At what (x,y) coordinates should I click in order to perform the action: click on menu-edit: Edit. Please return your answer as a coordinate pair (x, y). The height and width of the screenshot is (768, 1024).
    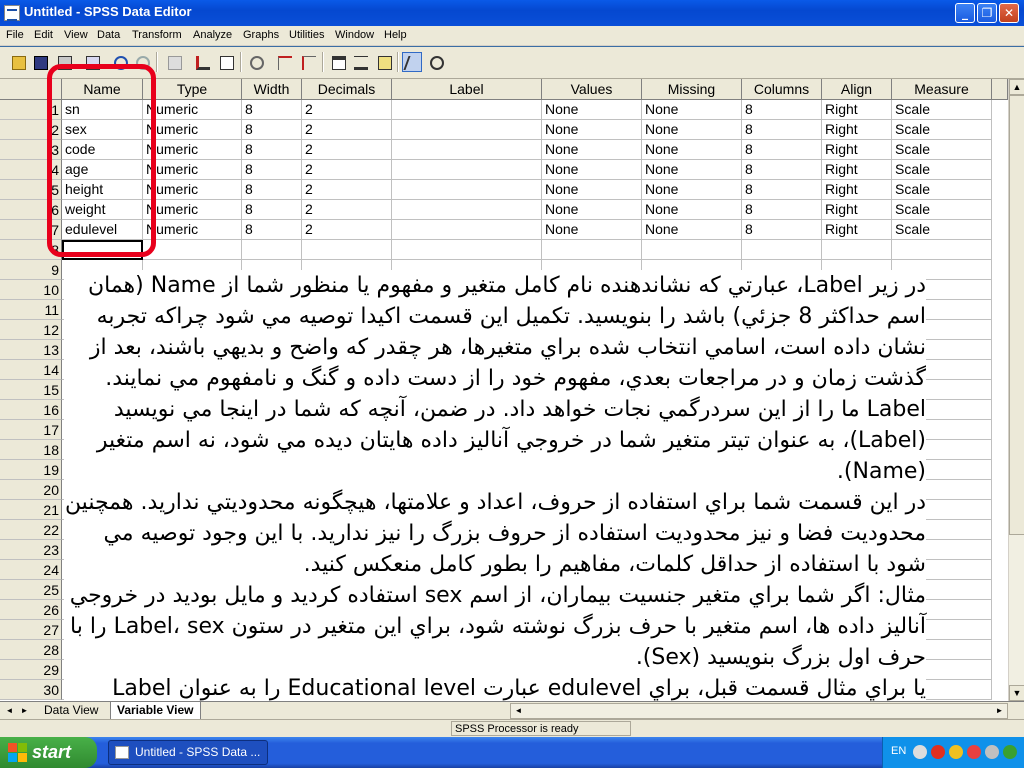
    Looking at the image, I should click on (43, 35).